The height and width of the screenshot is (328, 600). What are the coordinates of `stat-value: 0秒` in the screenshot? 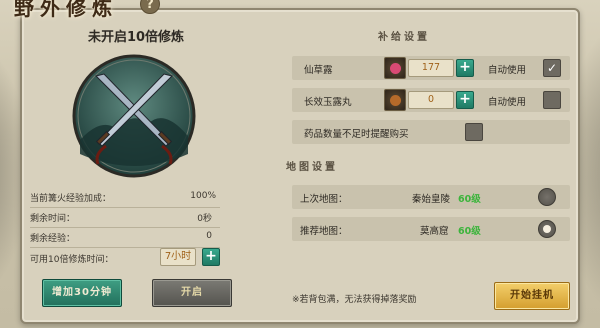 It's located at (204, 219).